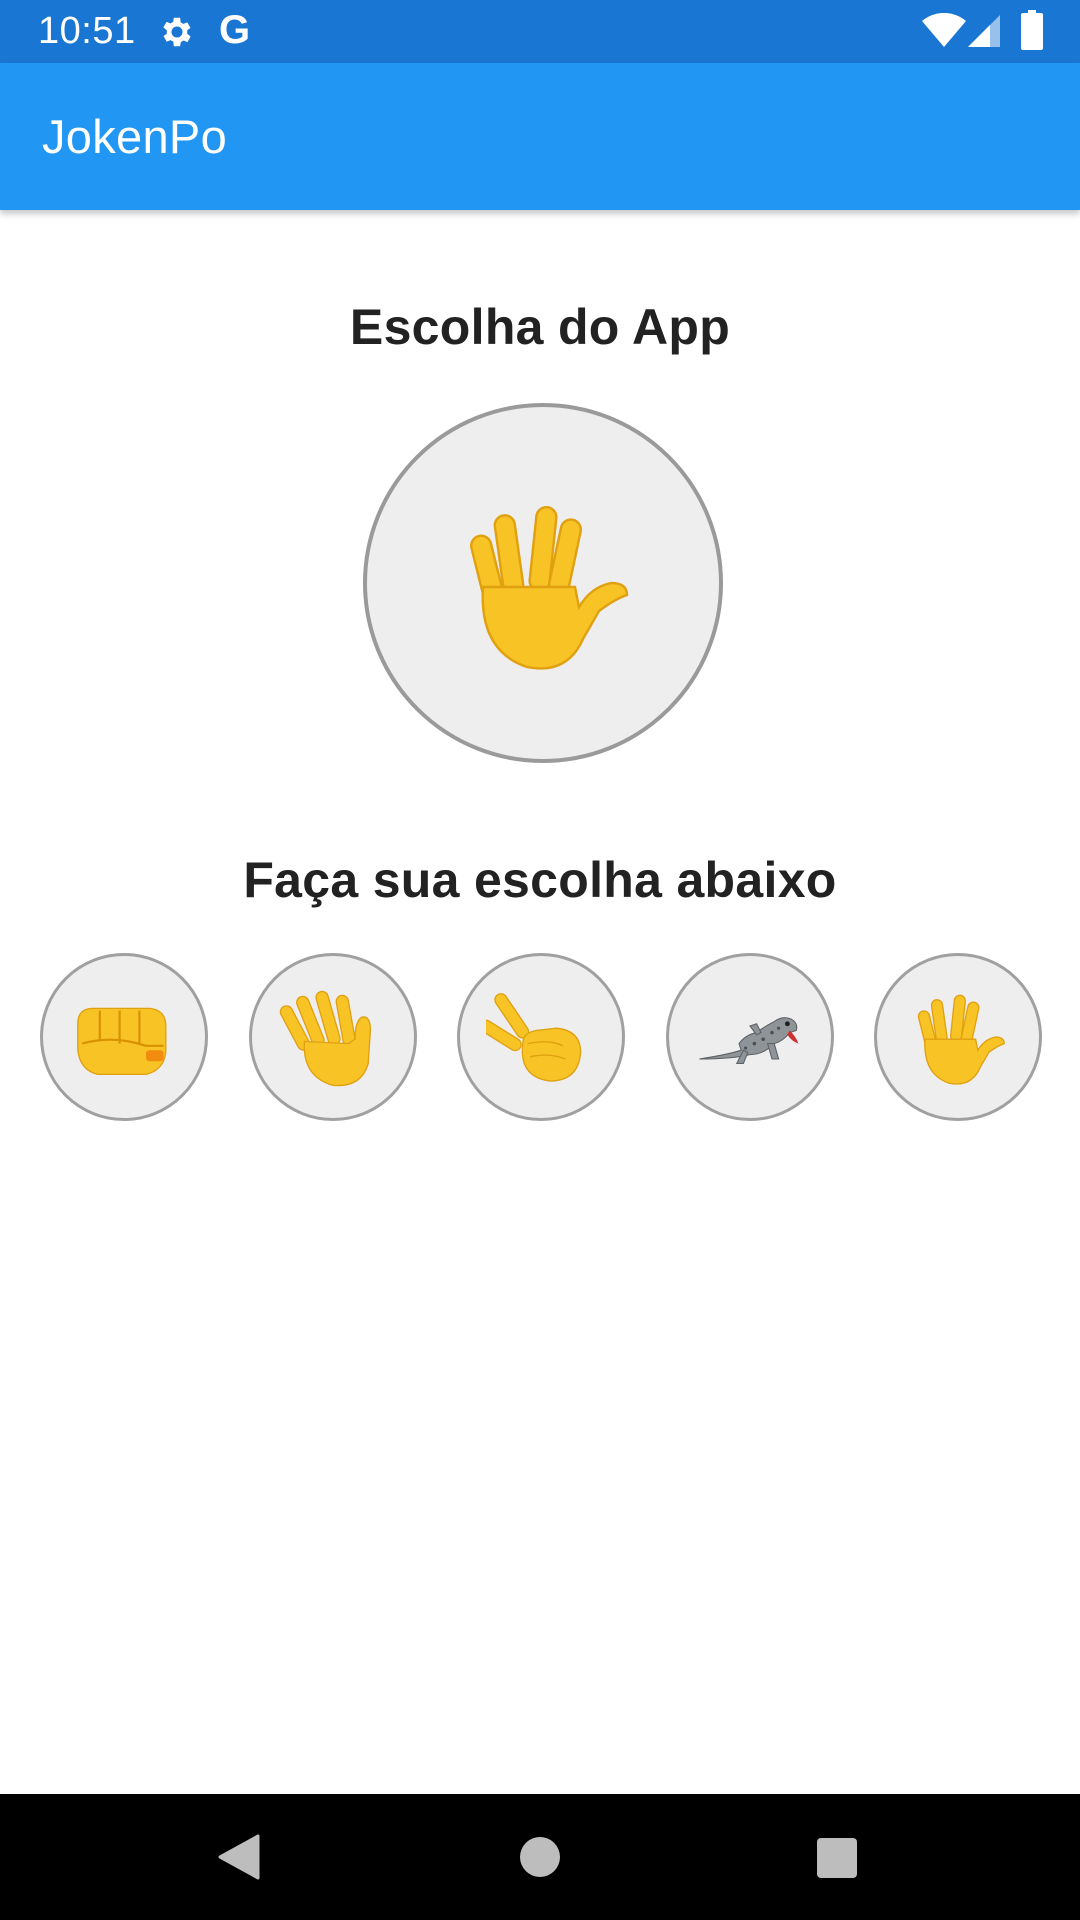 The image size is (1080, 1920). Describe the element at coordinates (749, 1040) in the screenshot. I see `lizard-icon` at that location.